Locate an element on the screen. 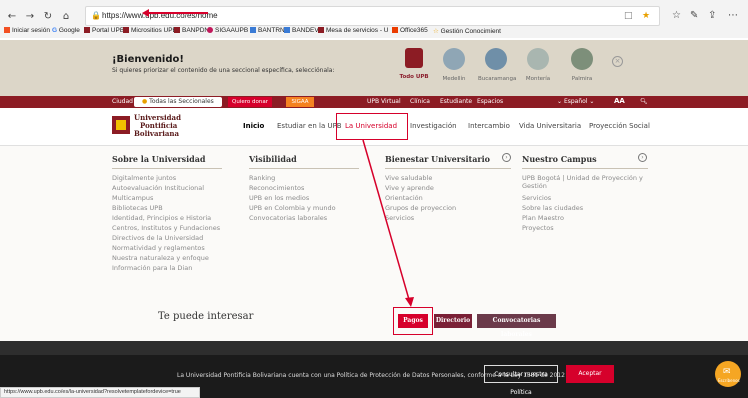  chat-button: ✉ Escríbenos is located at coordinates (728, 374).